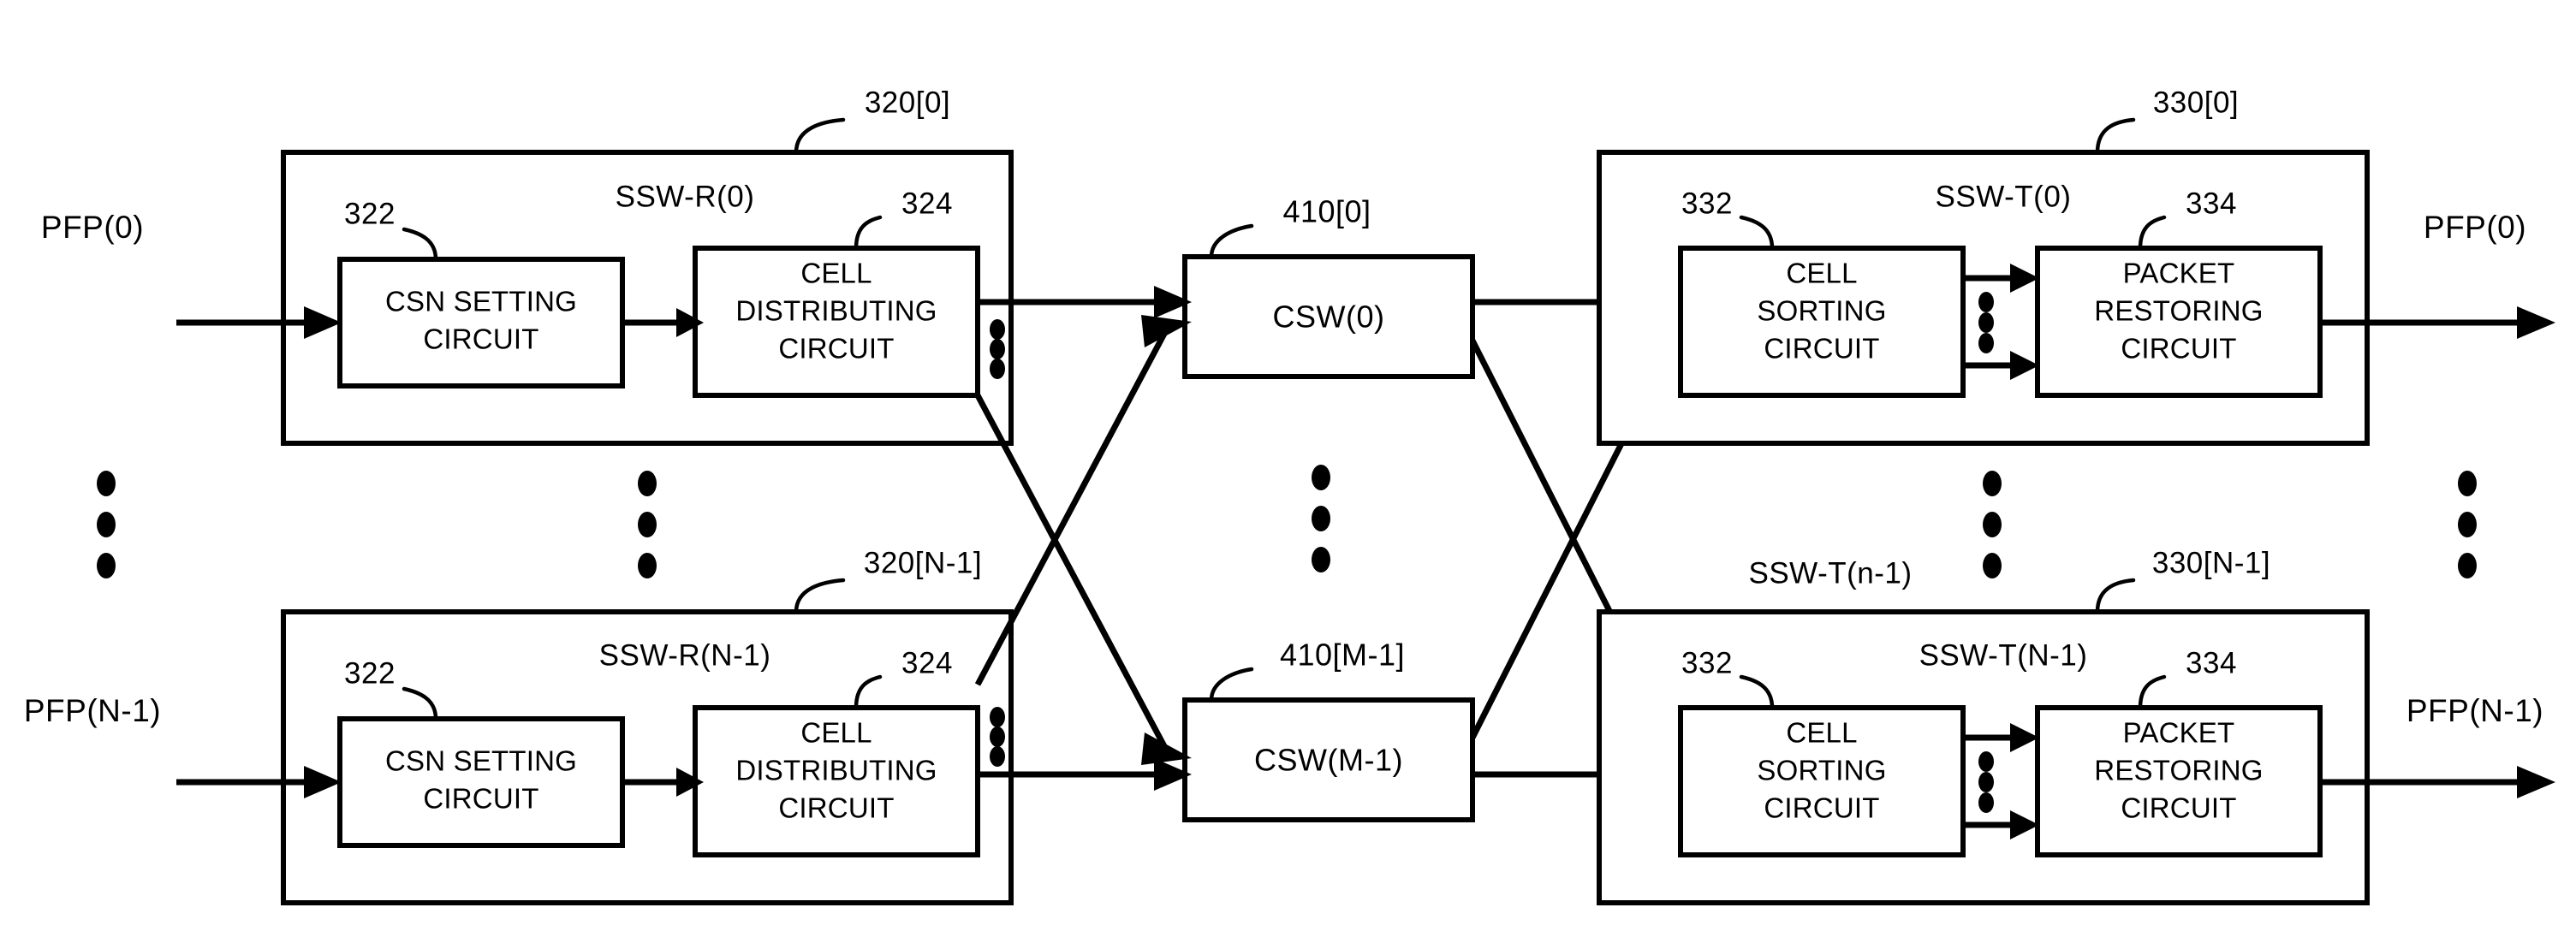 The image size is (2576, 949). I want to click on ingress-0-block-324-line2: DISTRIBUTING, so click(836, 311).